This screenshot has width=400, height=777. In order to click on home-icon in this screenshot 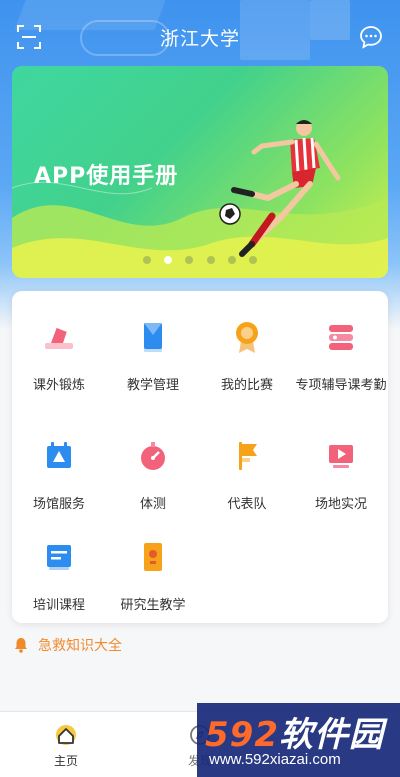, I will do `click(66, 735)`.